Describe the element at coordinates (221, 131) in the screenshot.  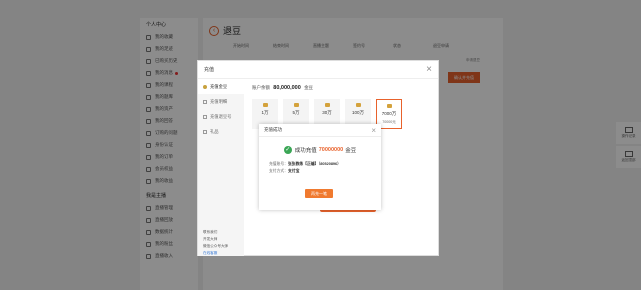
I see `recharge-nav-item: 礼品` at that location.